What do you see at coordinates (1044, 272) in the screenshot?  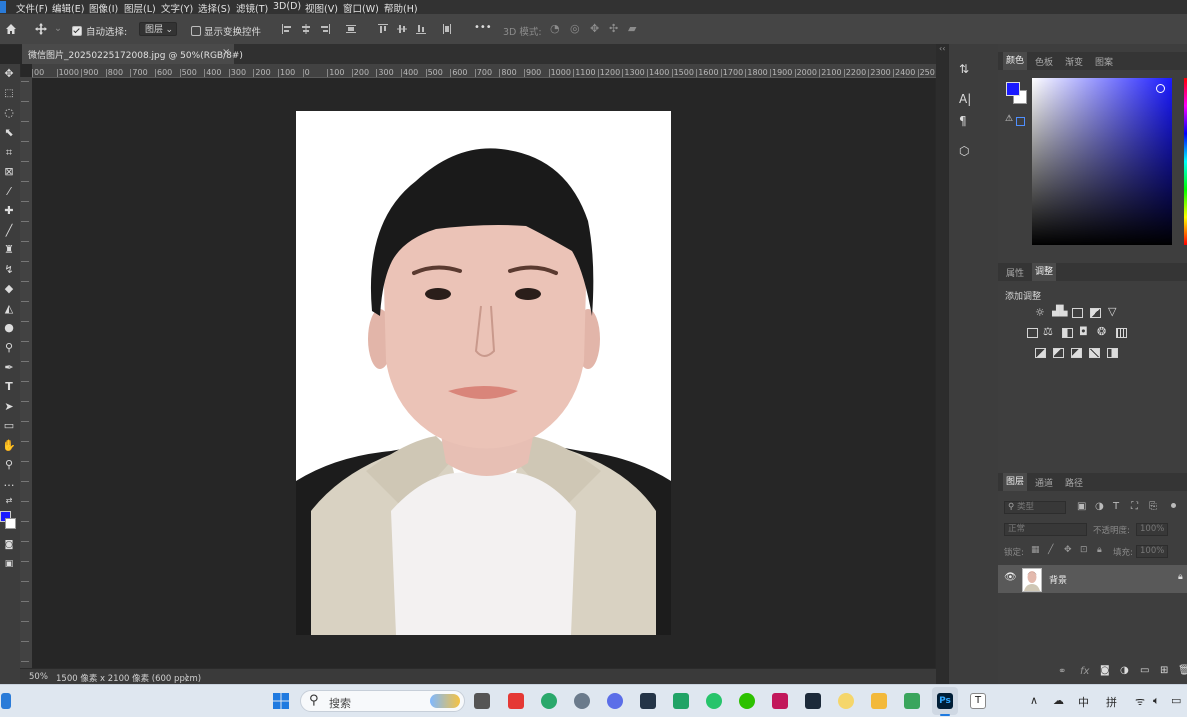 I see `tab-adjustments: 调整` at bounding box center [1044, 272].